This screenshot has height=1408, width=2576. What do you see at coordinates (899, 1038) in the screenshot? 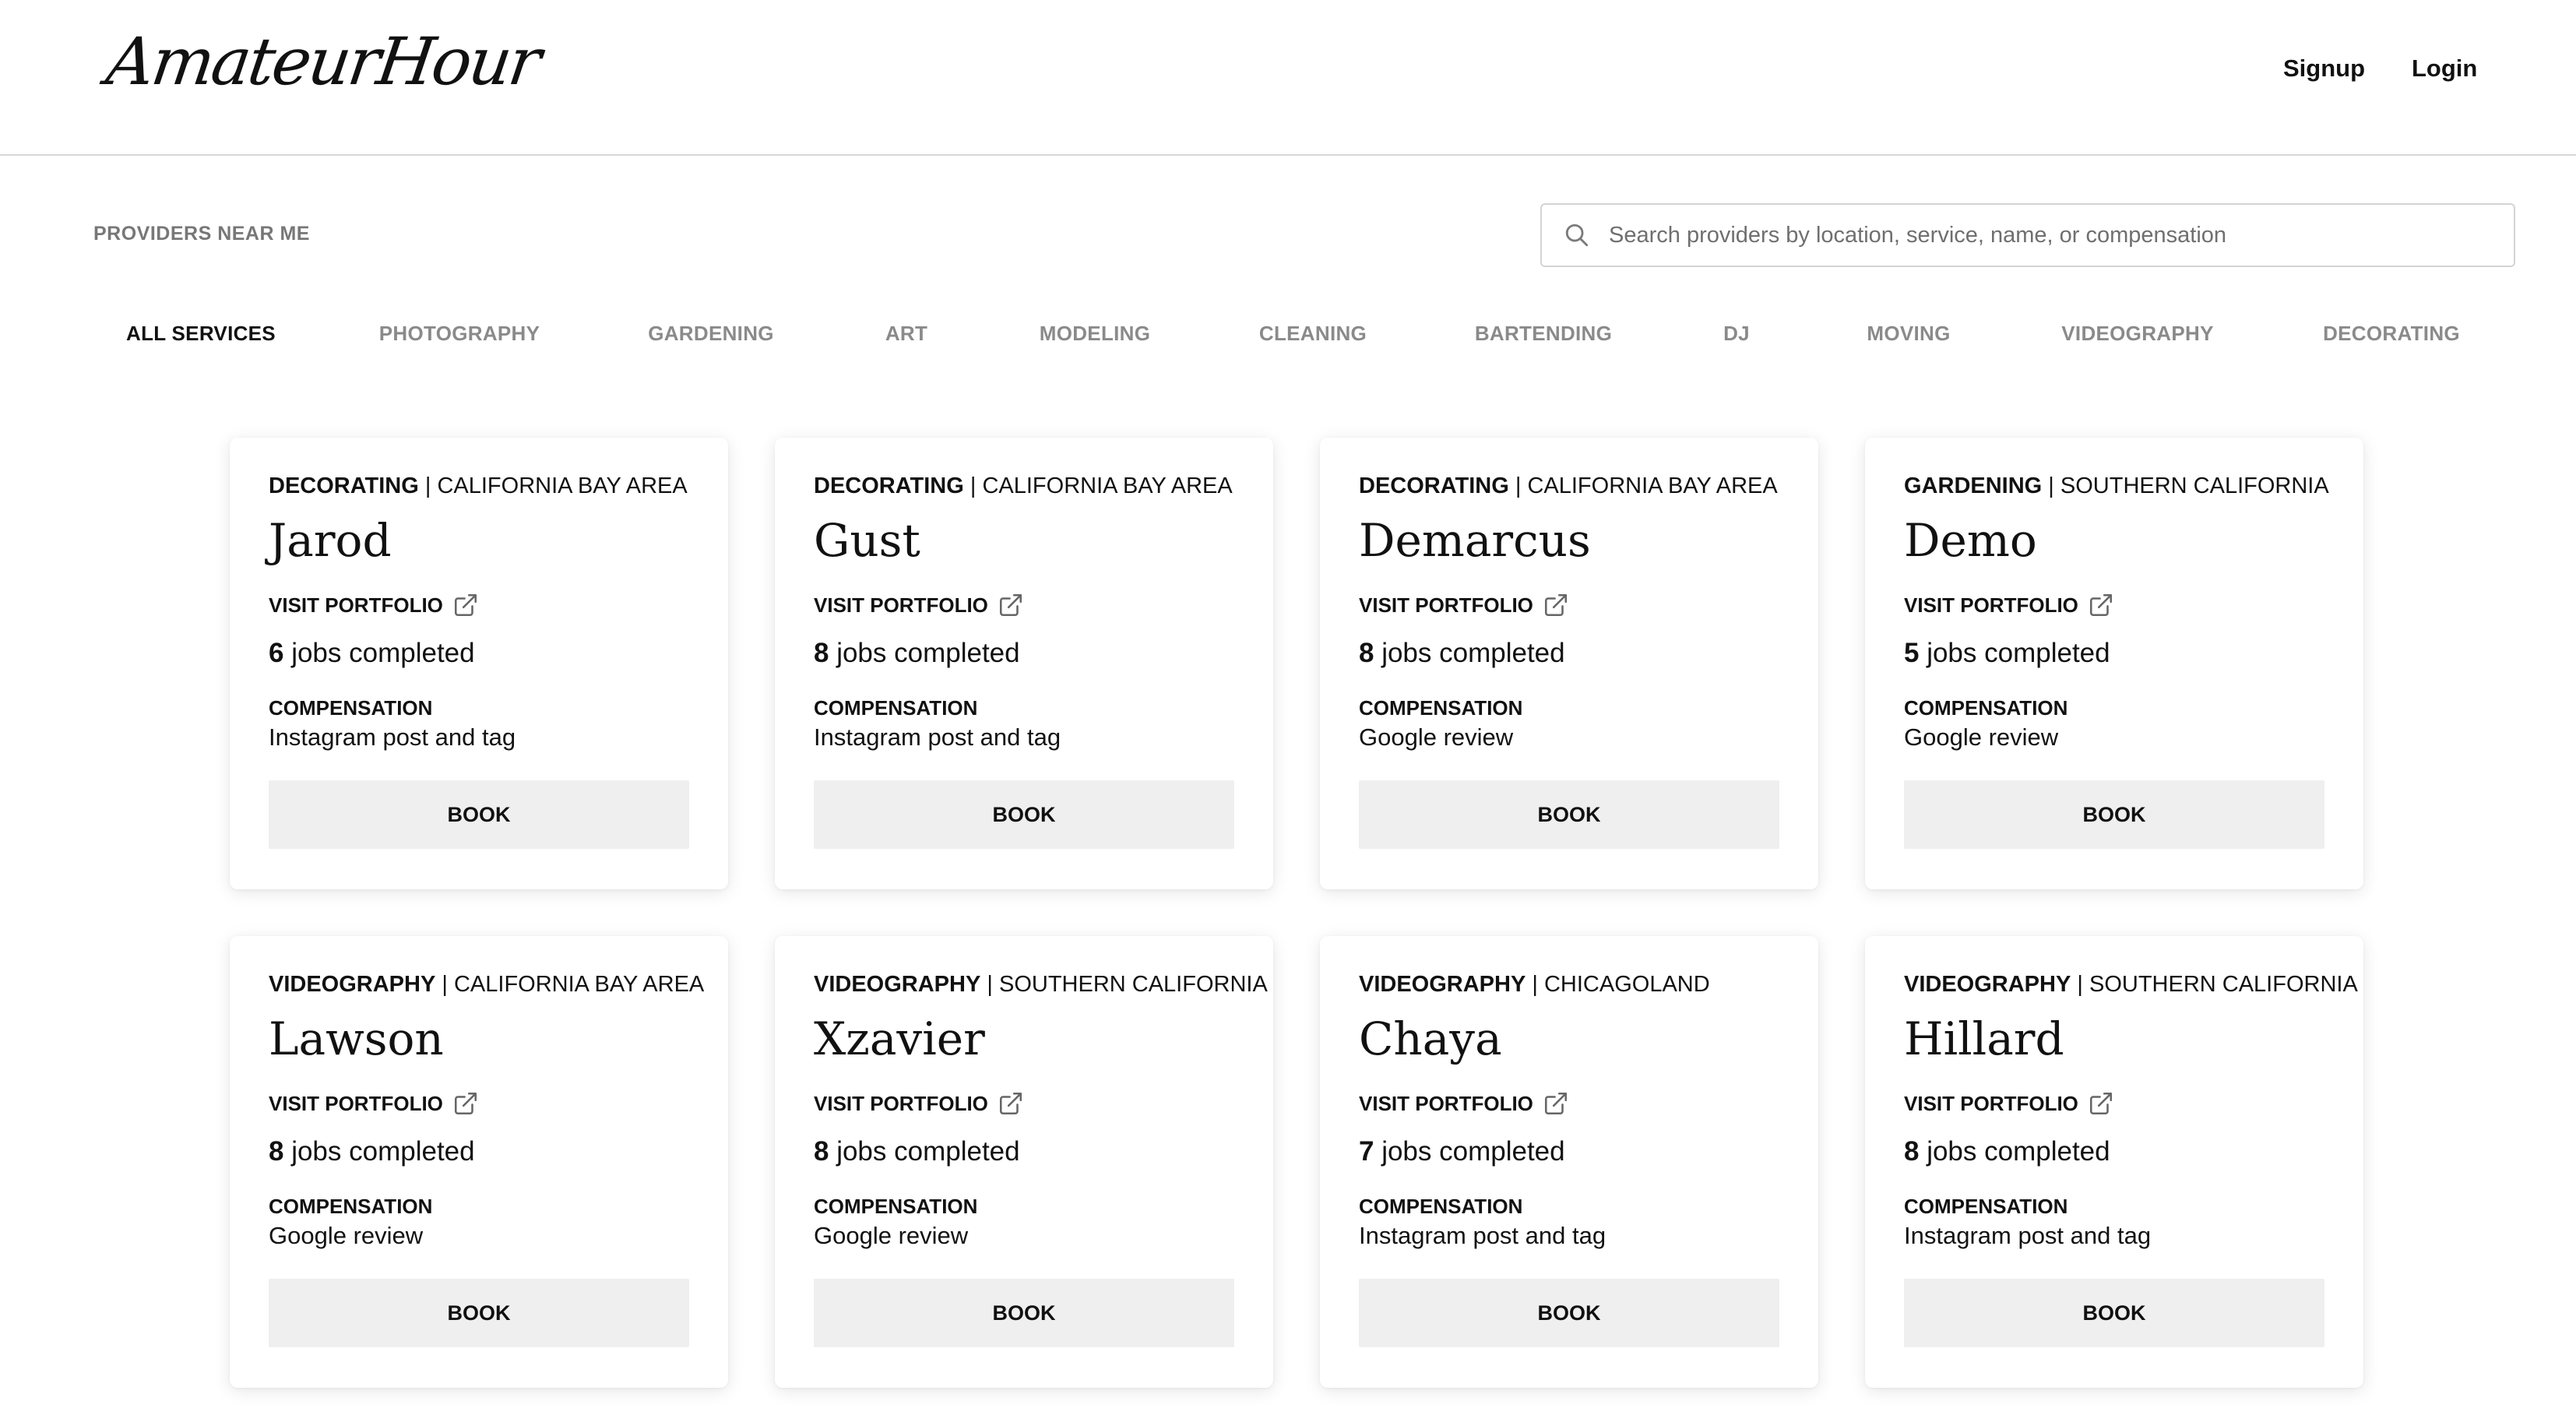
I see `provider-name: Xzavier` at bounding box center [899, 1038].